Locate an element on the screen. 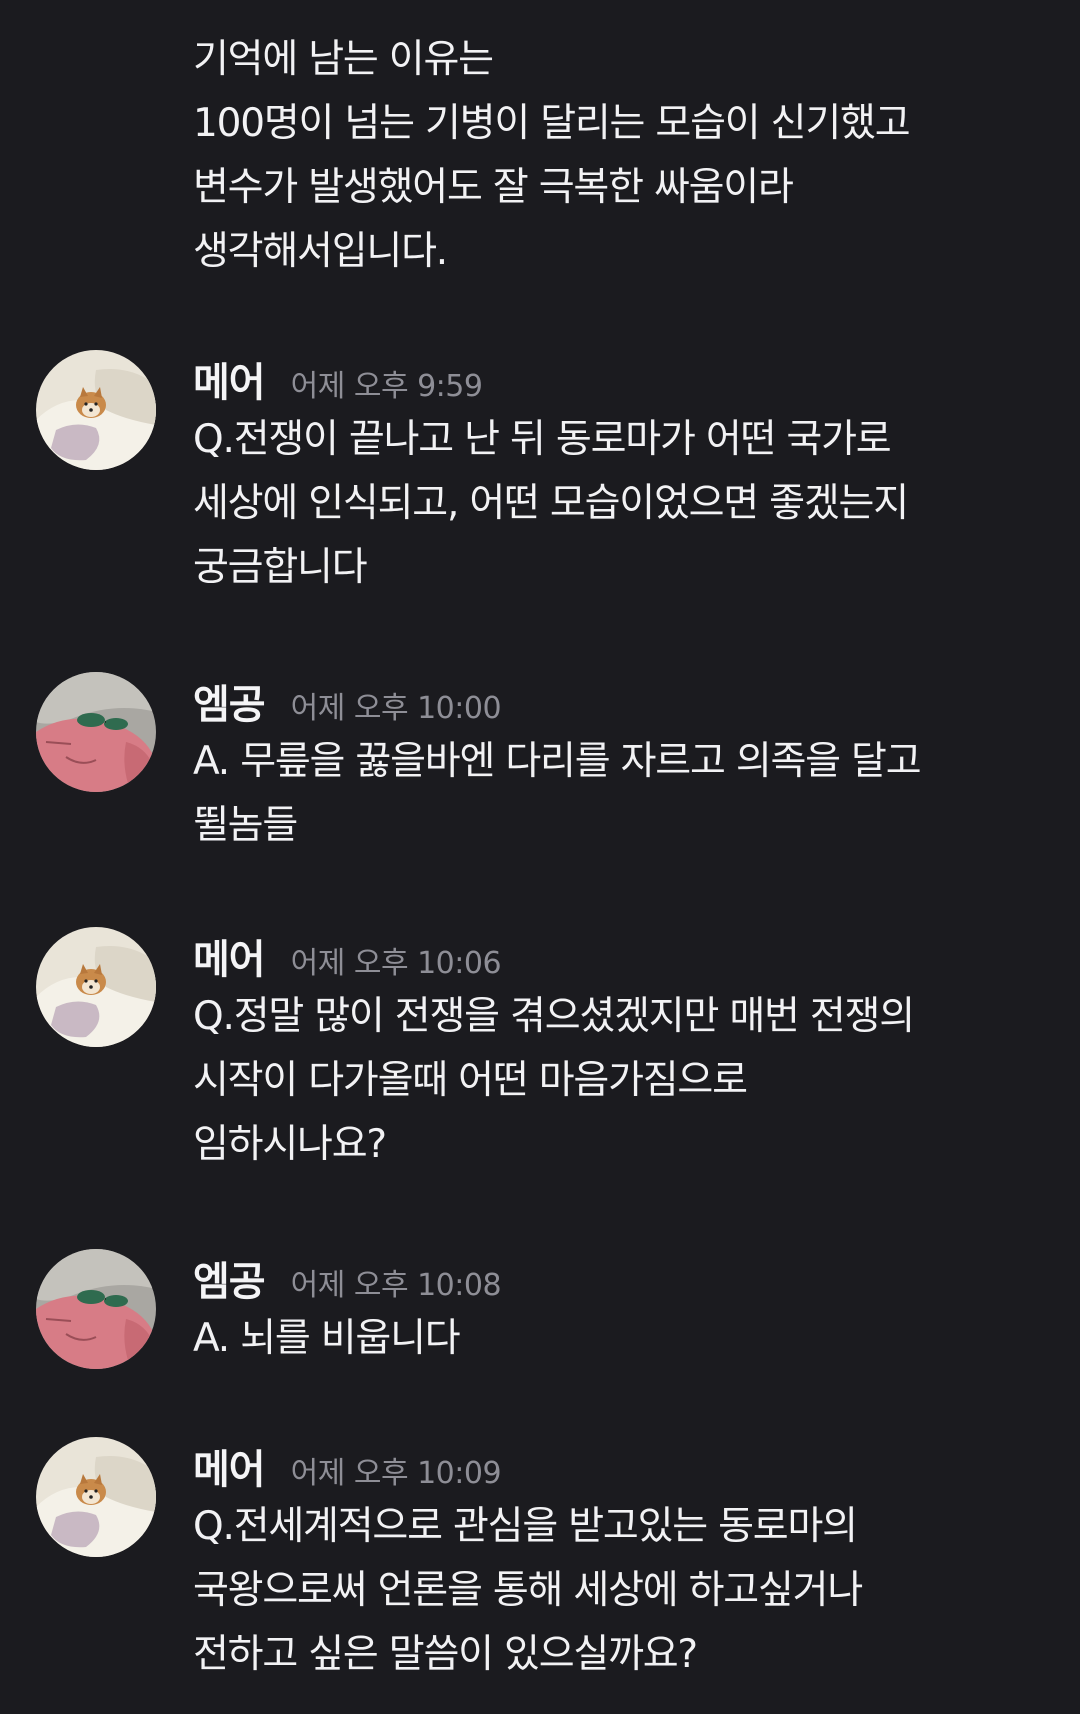  message-text-line: A. 뇌를 비웁니다 is located at coordinates (327, 1338).